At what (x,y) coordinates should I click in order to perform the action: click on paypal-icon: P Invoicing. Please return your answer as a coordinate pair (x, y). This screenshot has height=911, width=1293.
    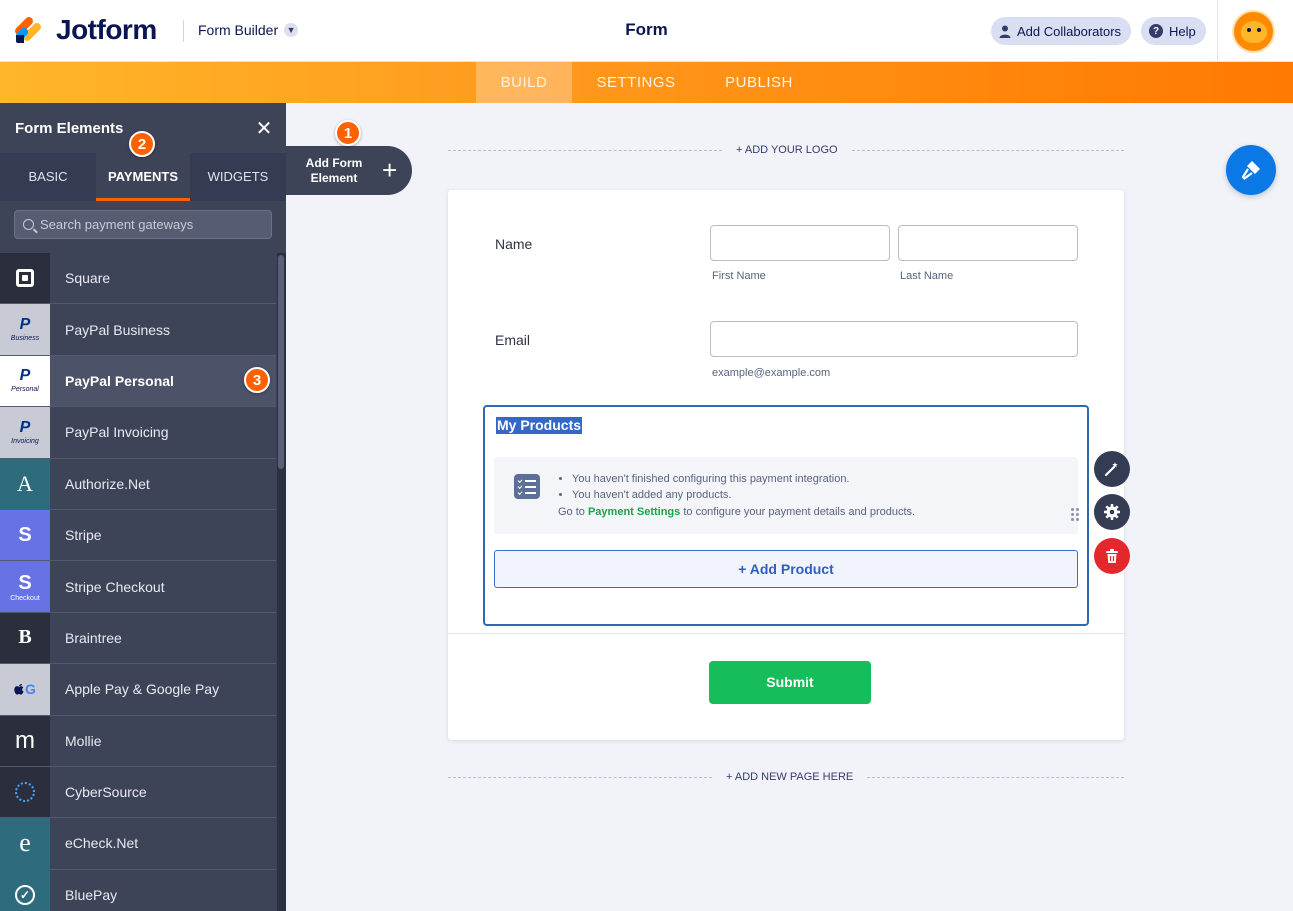
    Looking at the image, I should click on (25, 432).